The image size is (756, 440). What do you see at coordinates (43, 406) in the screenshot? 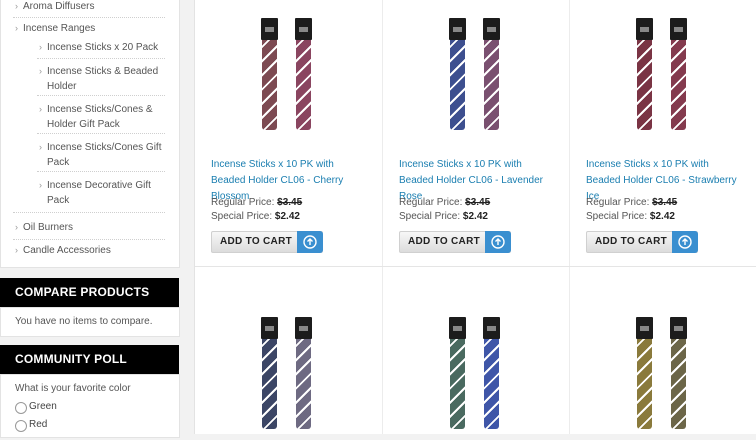
I see `poll-option-green-label: Green` at bounding box center [43, 406].